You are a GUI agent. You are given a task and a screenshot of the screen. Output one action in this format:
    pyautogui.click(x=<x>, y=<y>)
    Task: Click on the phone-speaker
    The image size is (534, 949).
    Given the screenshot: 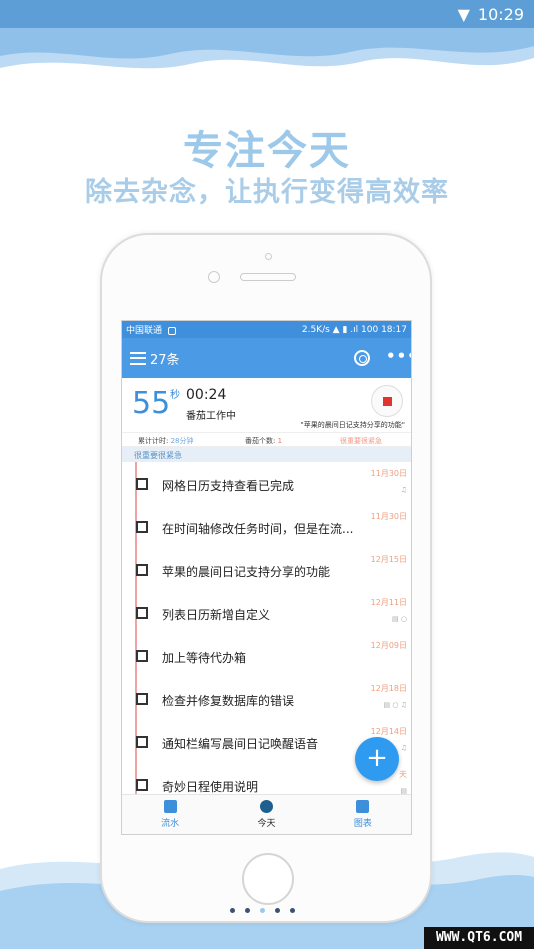 What is the action you would take?
    pyautogui.click(x=268, y=277)
    